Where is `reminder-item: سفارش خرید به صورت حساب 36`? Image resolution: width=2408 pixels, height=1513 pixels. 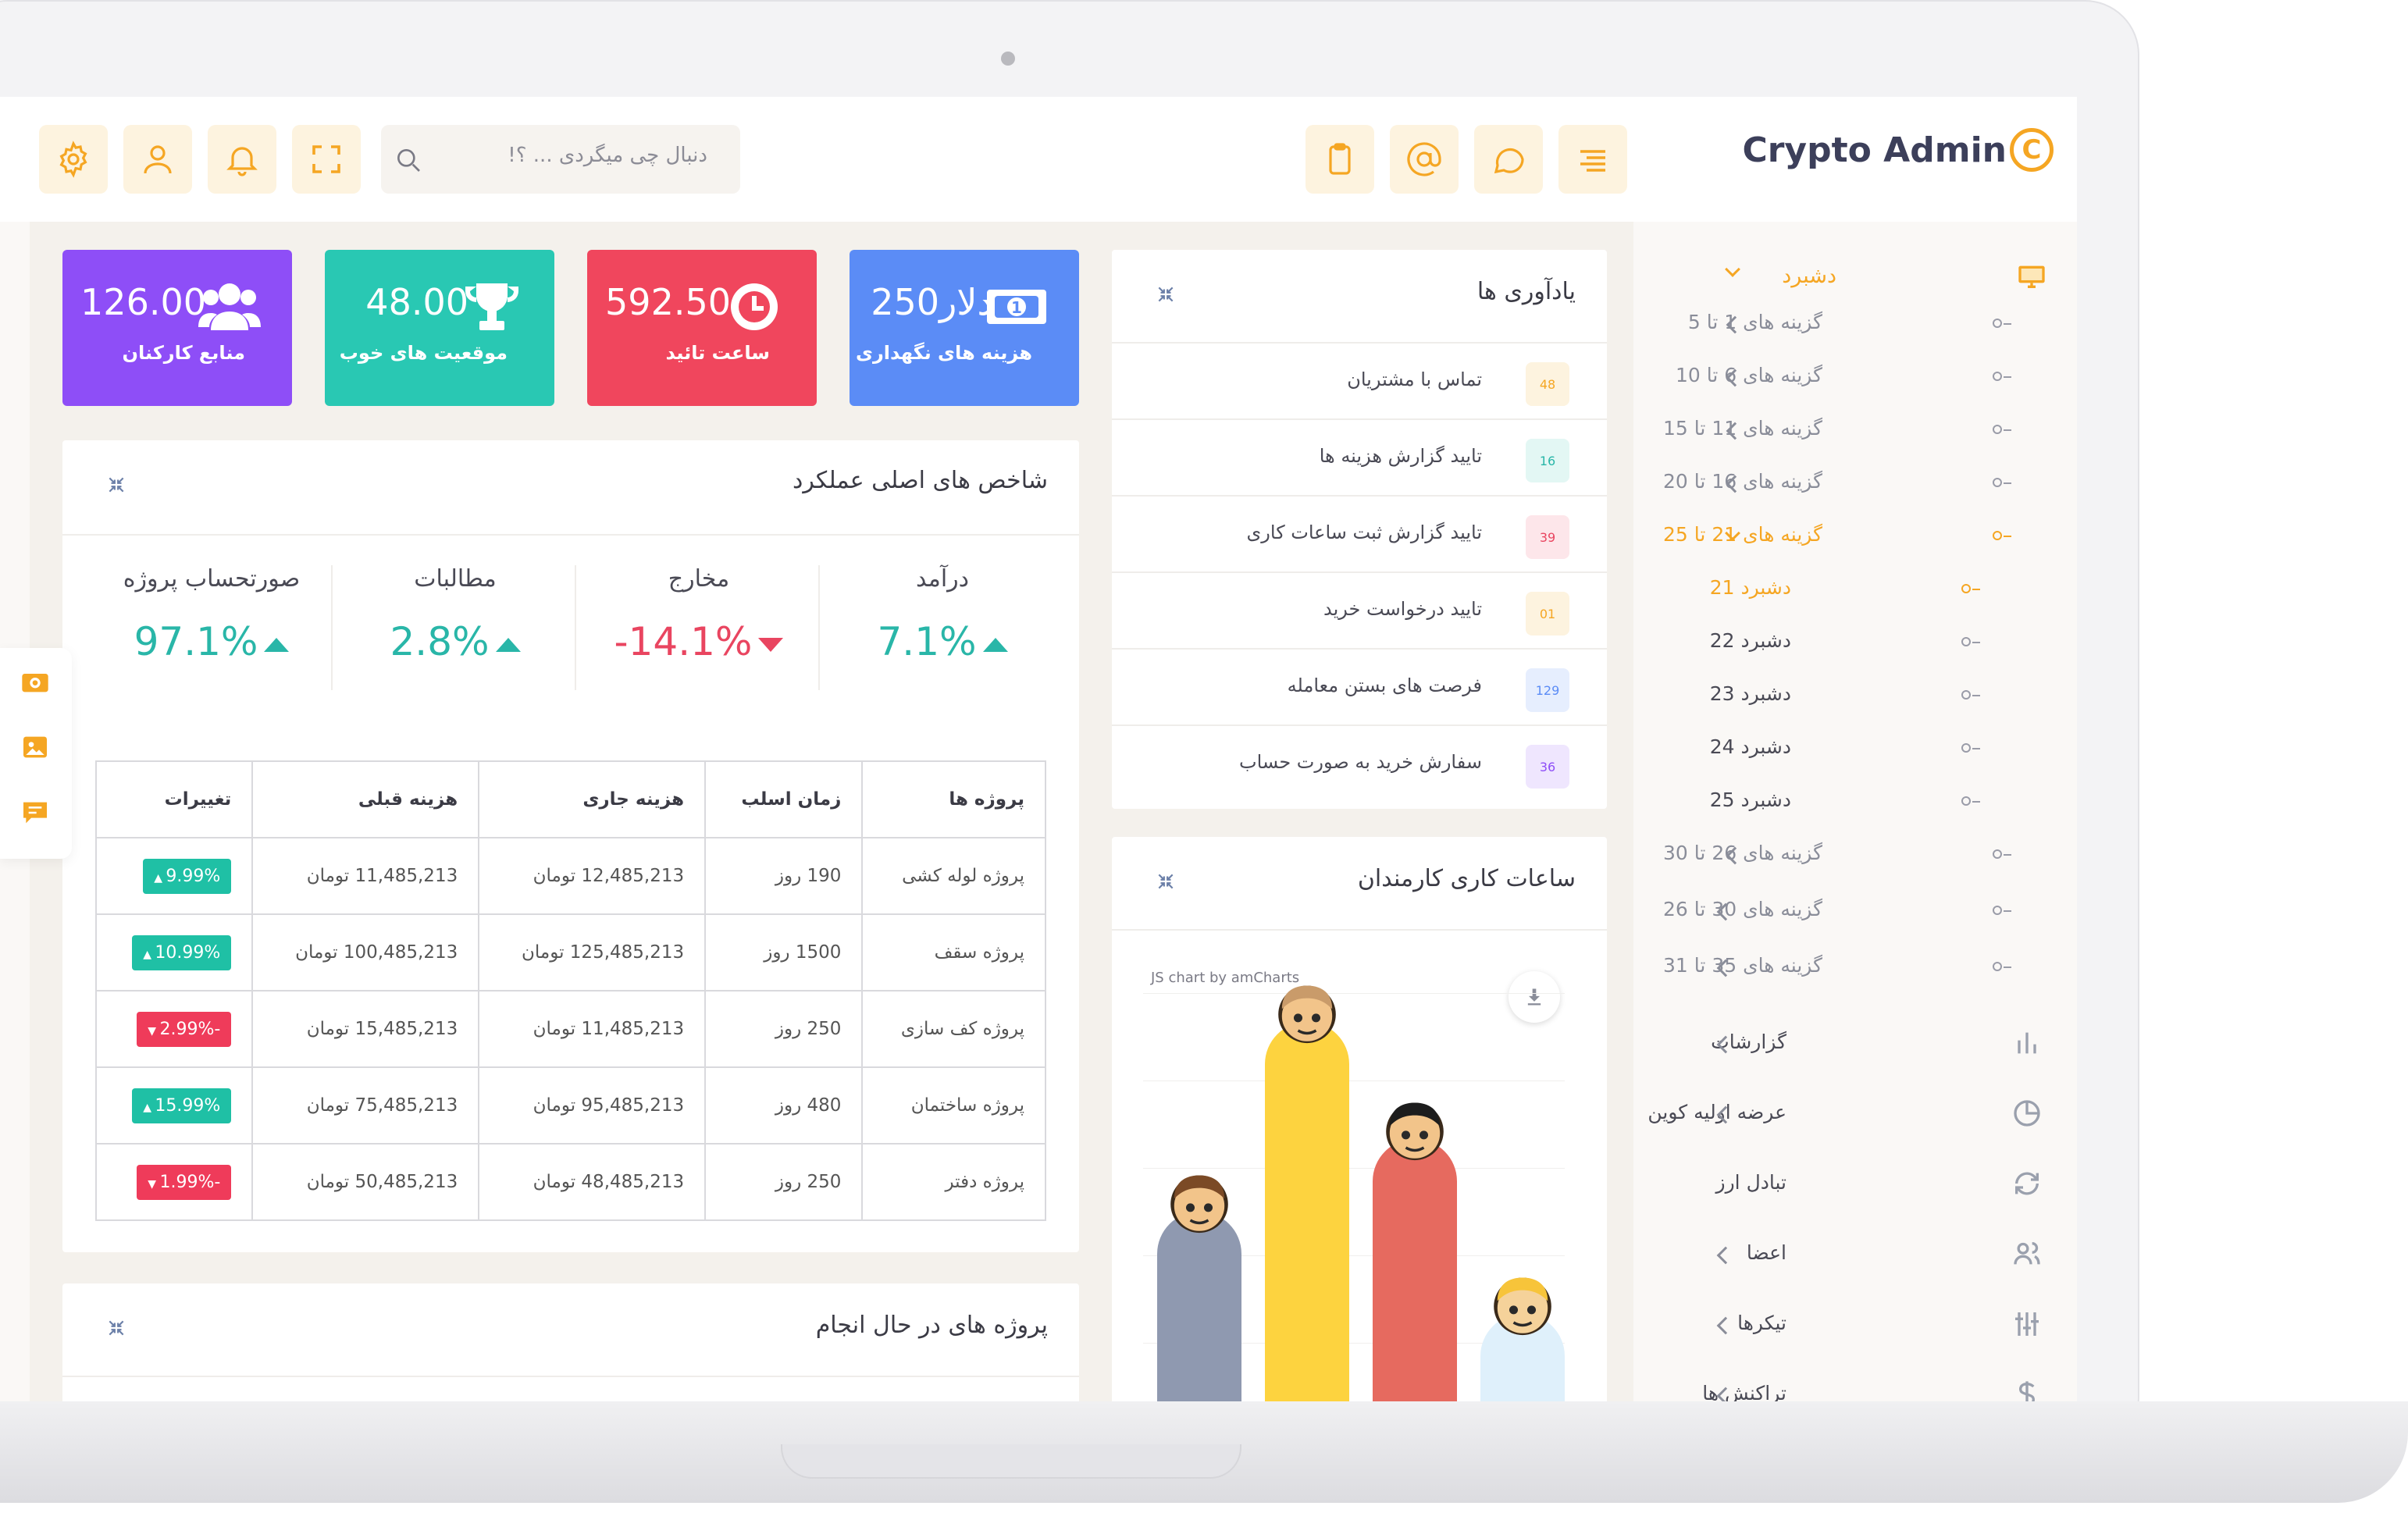 reminder-item: سفارش خرید به صورت حساب 36 is located at coordinates (1359, 762).